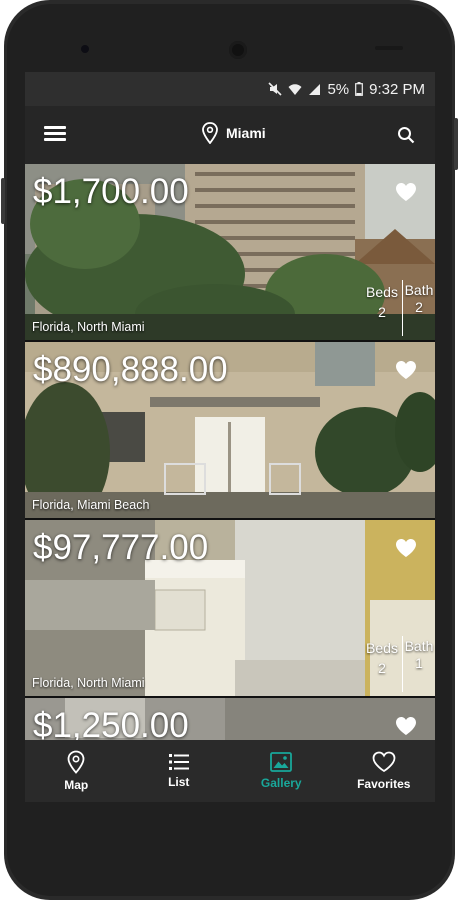 The height and width of the screenshot is (900, 459). I want to click on listing-card: $1,250.00, so click(230, 719).